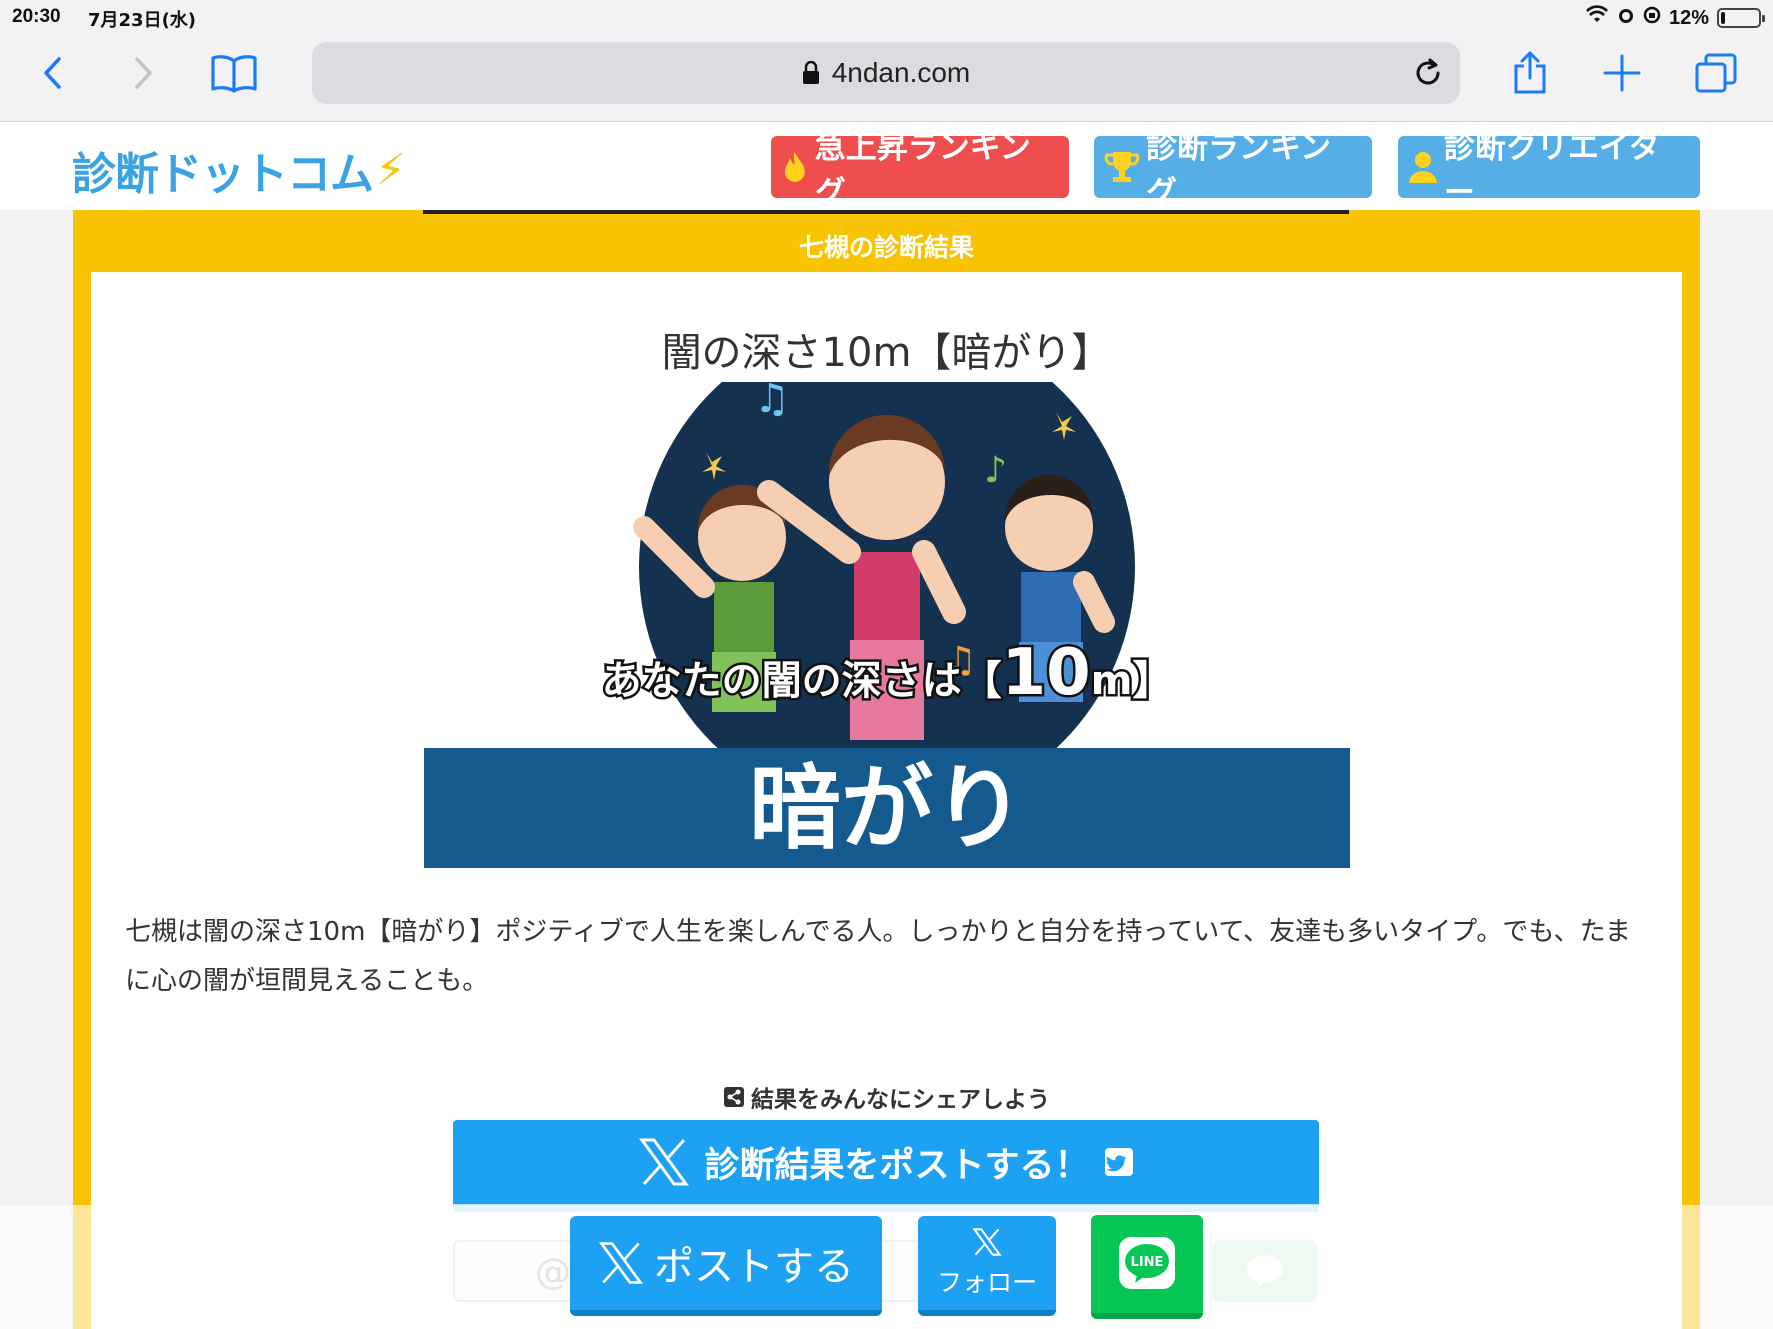 The image size is (1773, 1329). I want to click on plus-icon, so click(1622, 73).